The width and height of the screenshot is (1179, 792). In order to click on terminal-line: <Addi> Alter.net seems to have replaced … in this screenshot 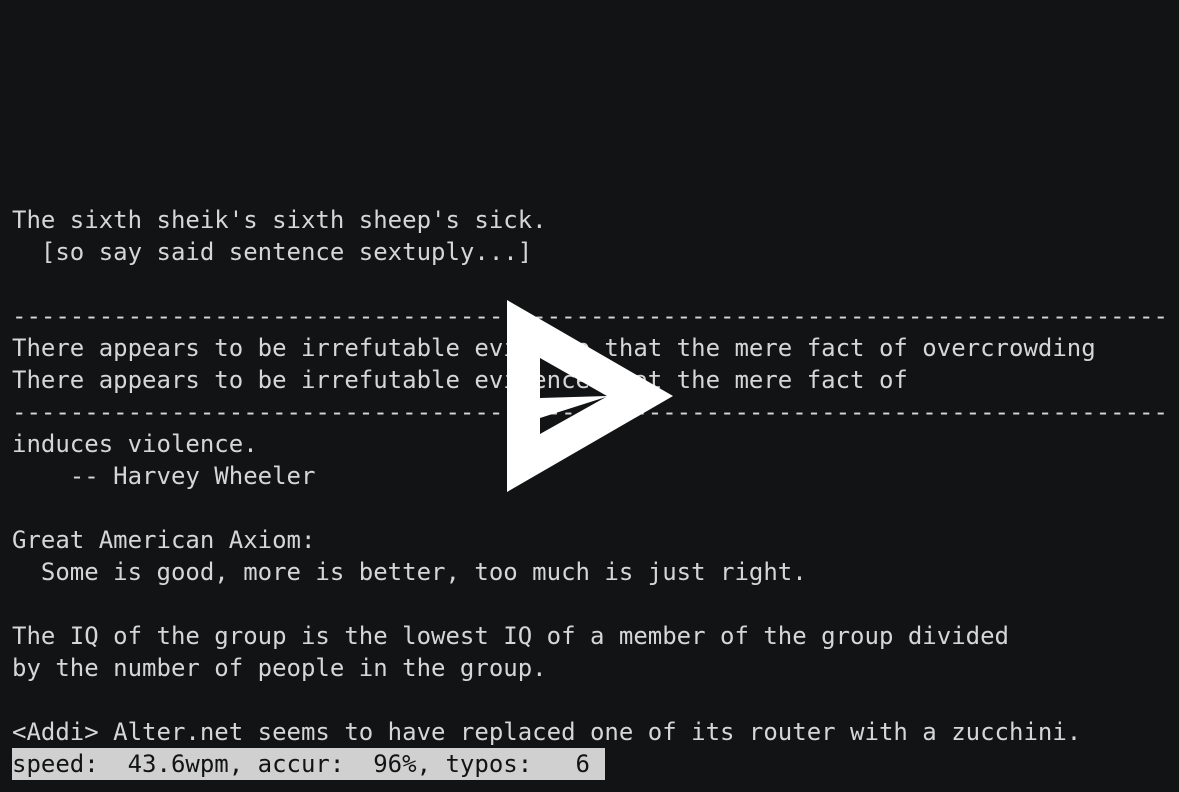, I will do `click(547, 732)`.